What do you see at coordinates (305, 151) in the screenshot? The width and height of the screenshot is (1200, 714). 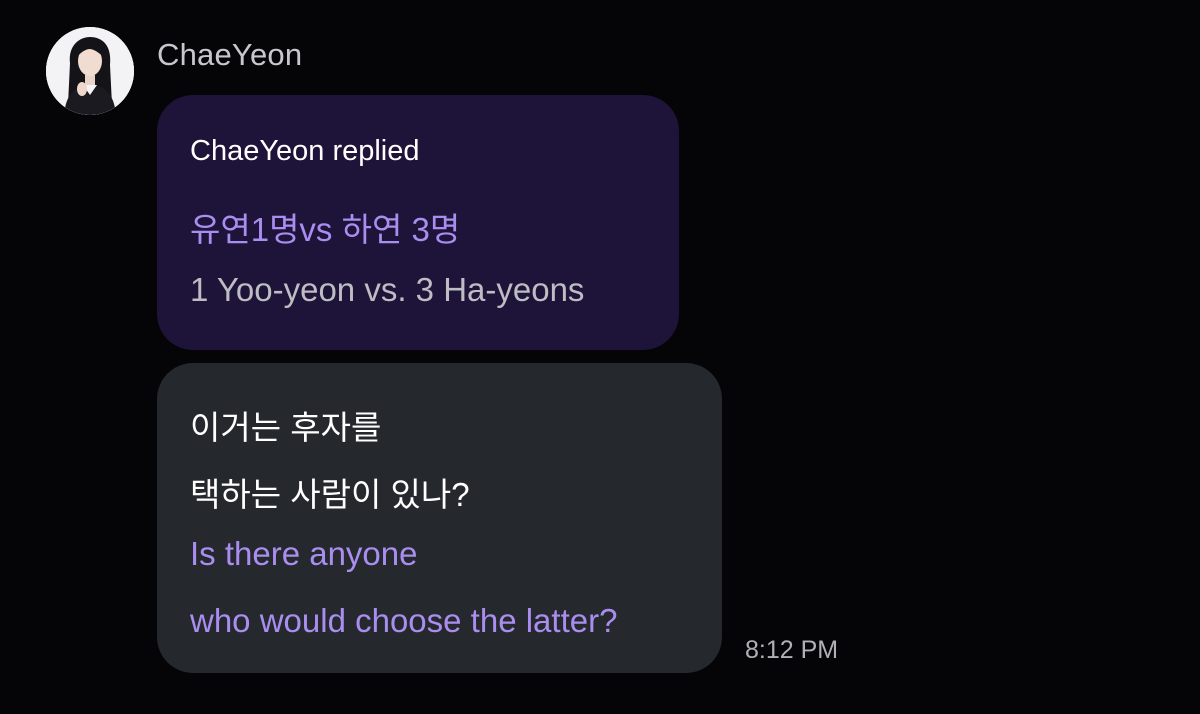 I see `reply-header: ChaeYeon replied` at bounding box center [305, 151].